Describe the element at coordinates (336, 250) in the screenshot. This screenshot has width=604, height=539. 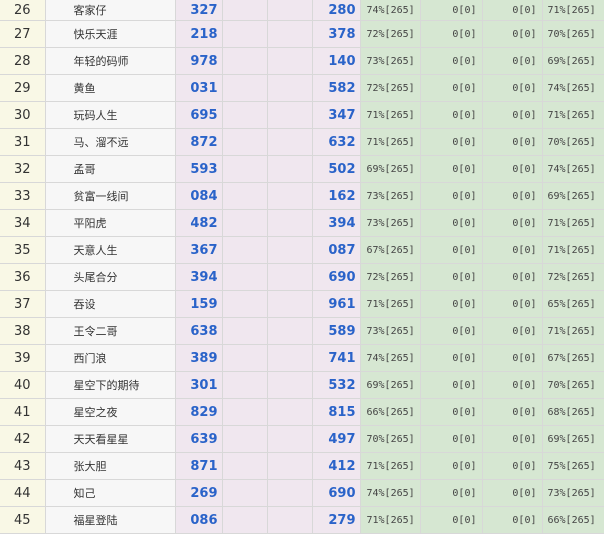
I see `number-b-cell: 087` at that location.